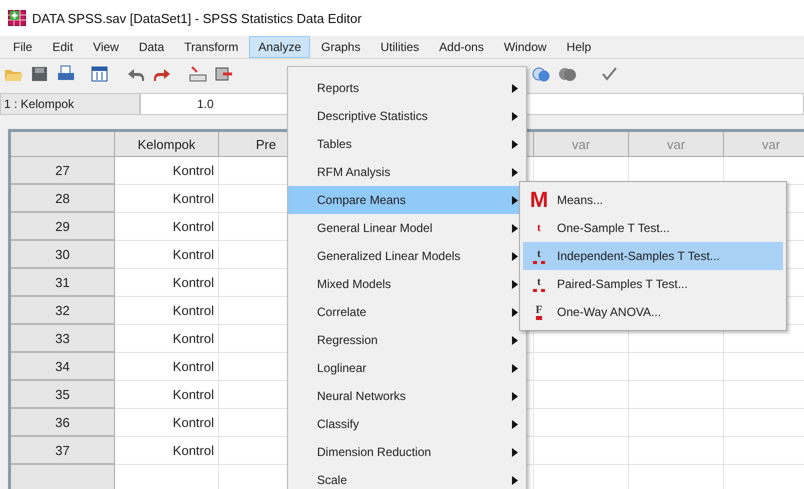 This screenshot has width=804, height=489. What do you see at coordinates (407, 368) in the screenshot?
I see `menu-item: Loglinear` at bounding box center [407, 368].